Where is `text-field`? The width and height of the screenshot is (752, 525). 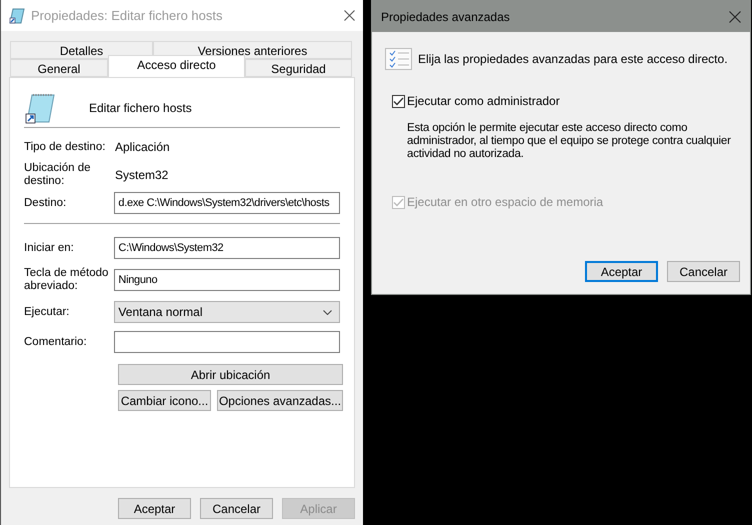 text-field is located at coordinates (227, 342).